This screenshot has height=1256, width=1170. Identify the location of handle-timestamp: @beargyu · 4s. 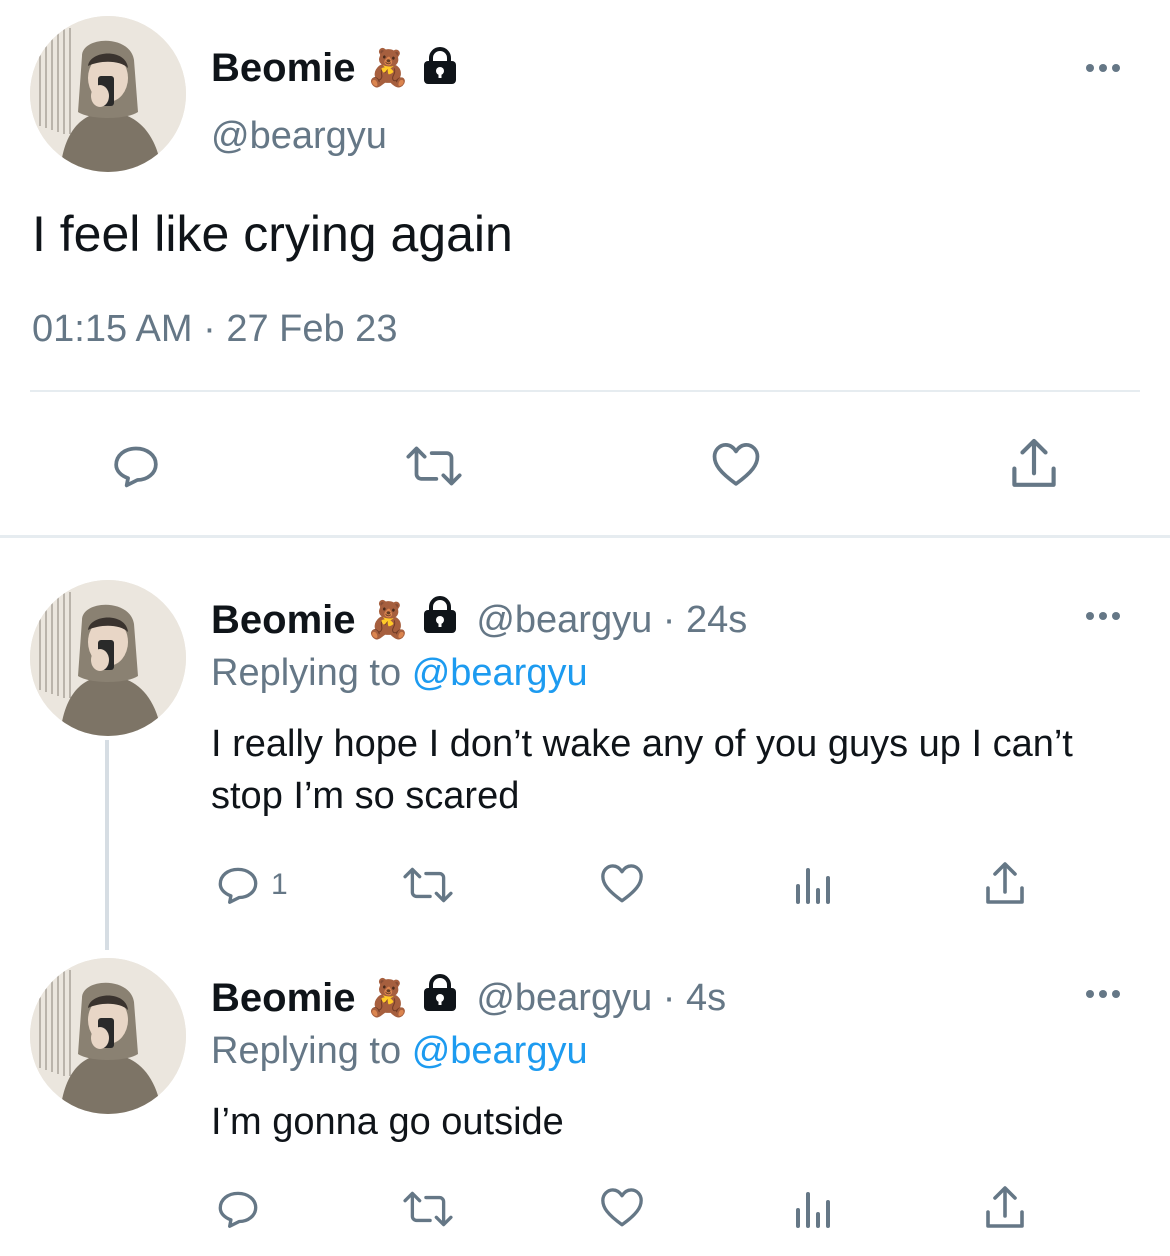
(601, 998).